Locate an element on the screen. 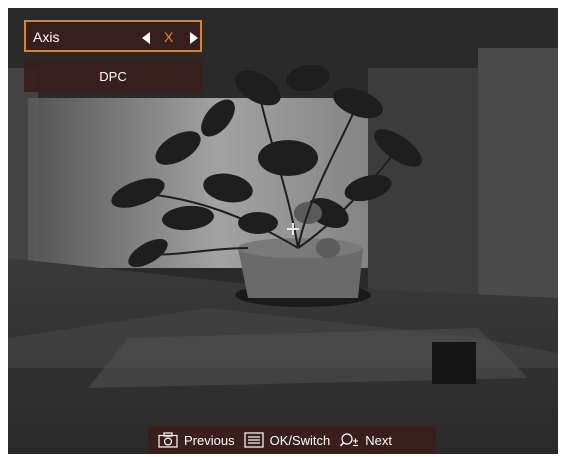  dpc-cursor-box is located at coordinates (454, 363).